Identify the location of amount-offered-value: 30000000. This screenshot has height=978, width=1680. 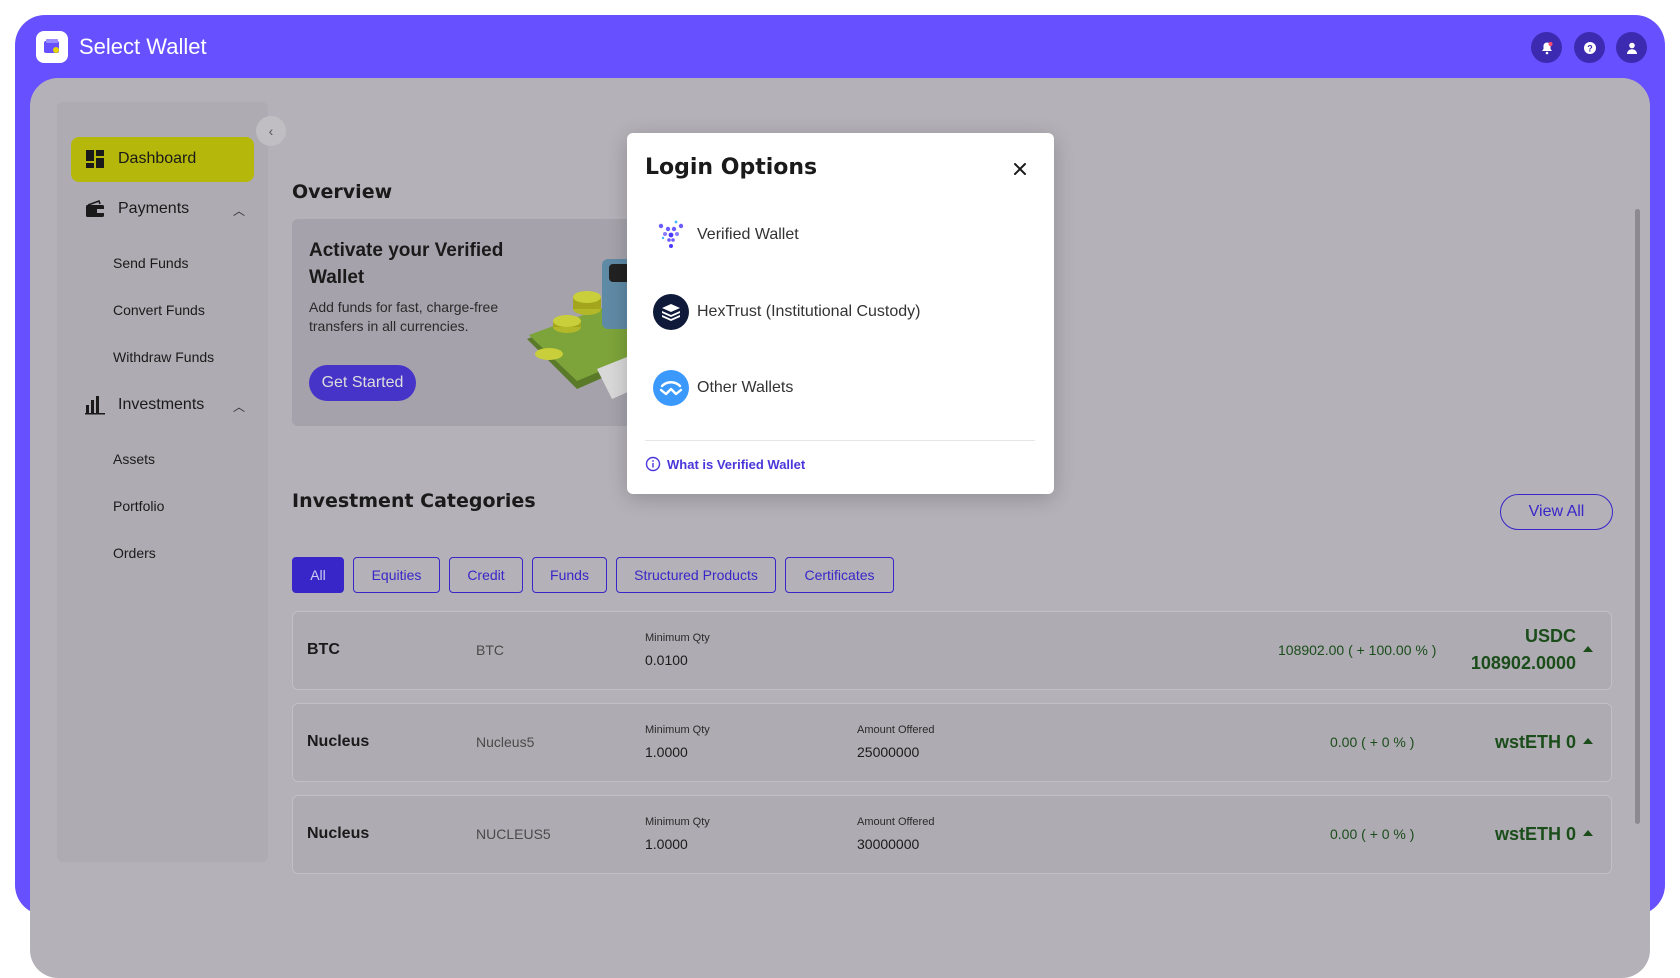
(888, 844).